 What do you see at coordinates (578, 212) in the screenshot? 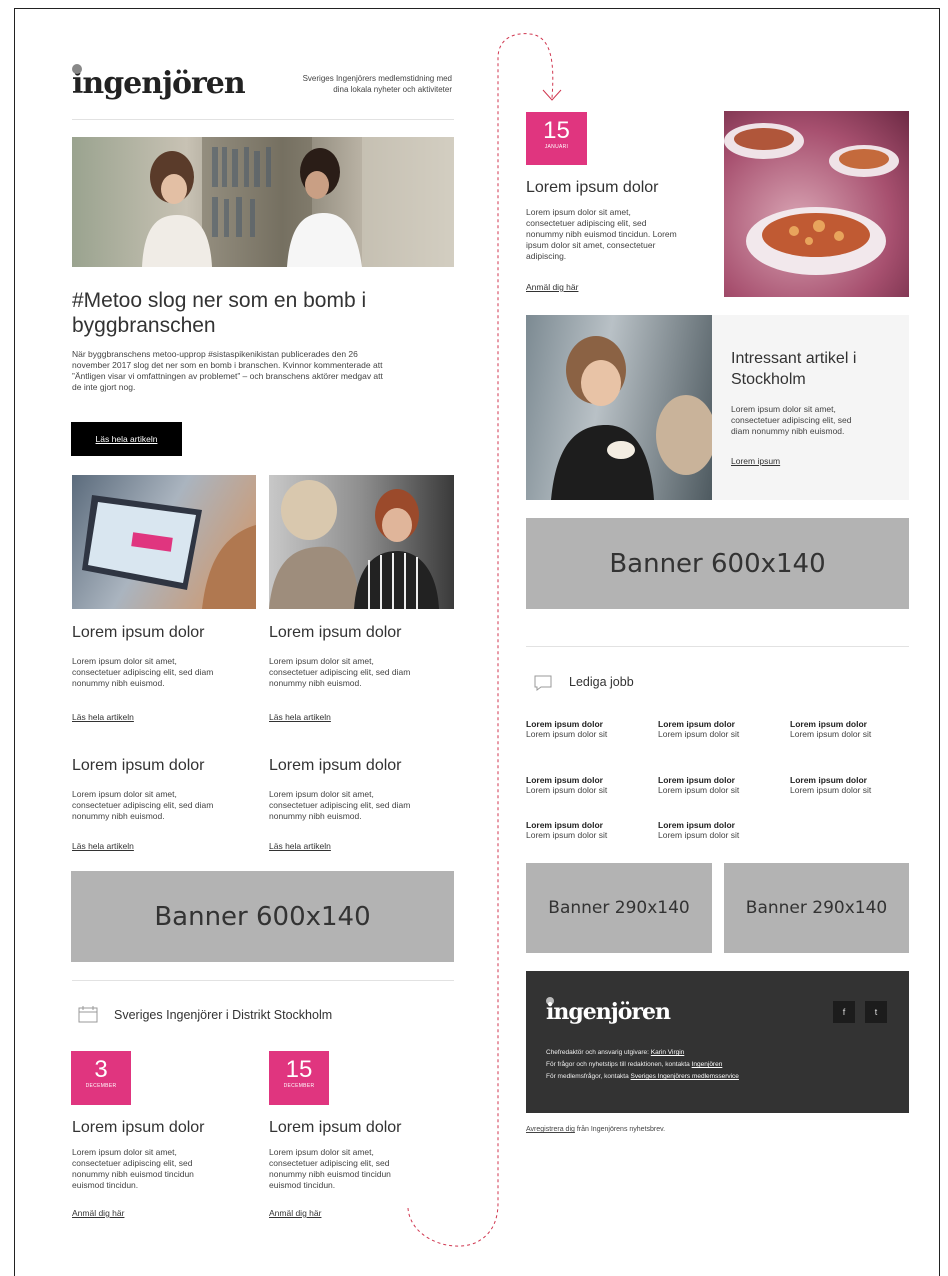
I see `event-body-line: Lorem ipsum dolor sit amet,` at bounding box center [578, 212].